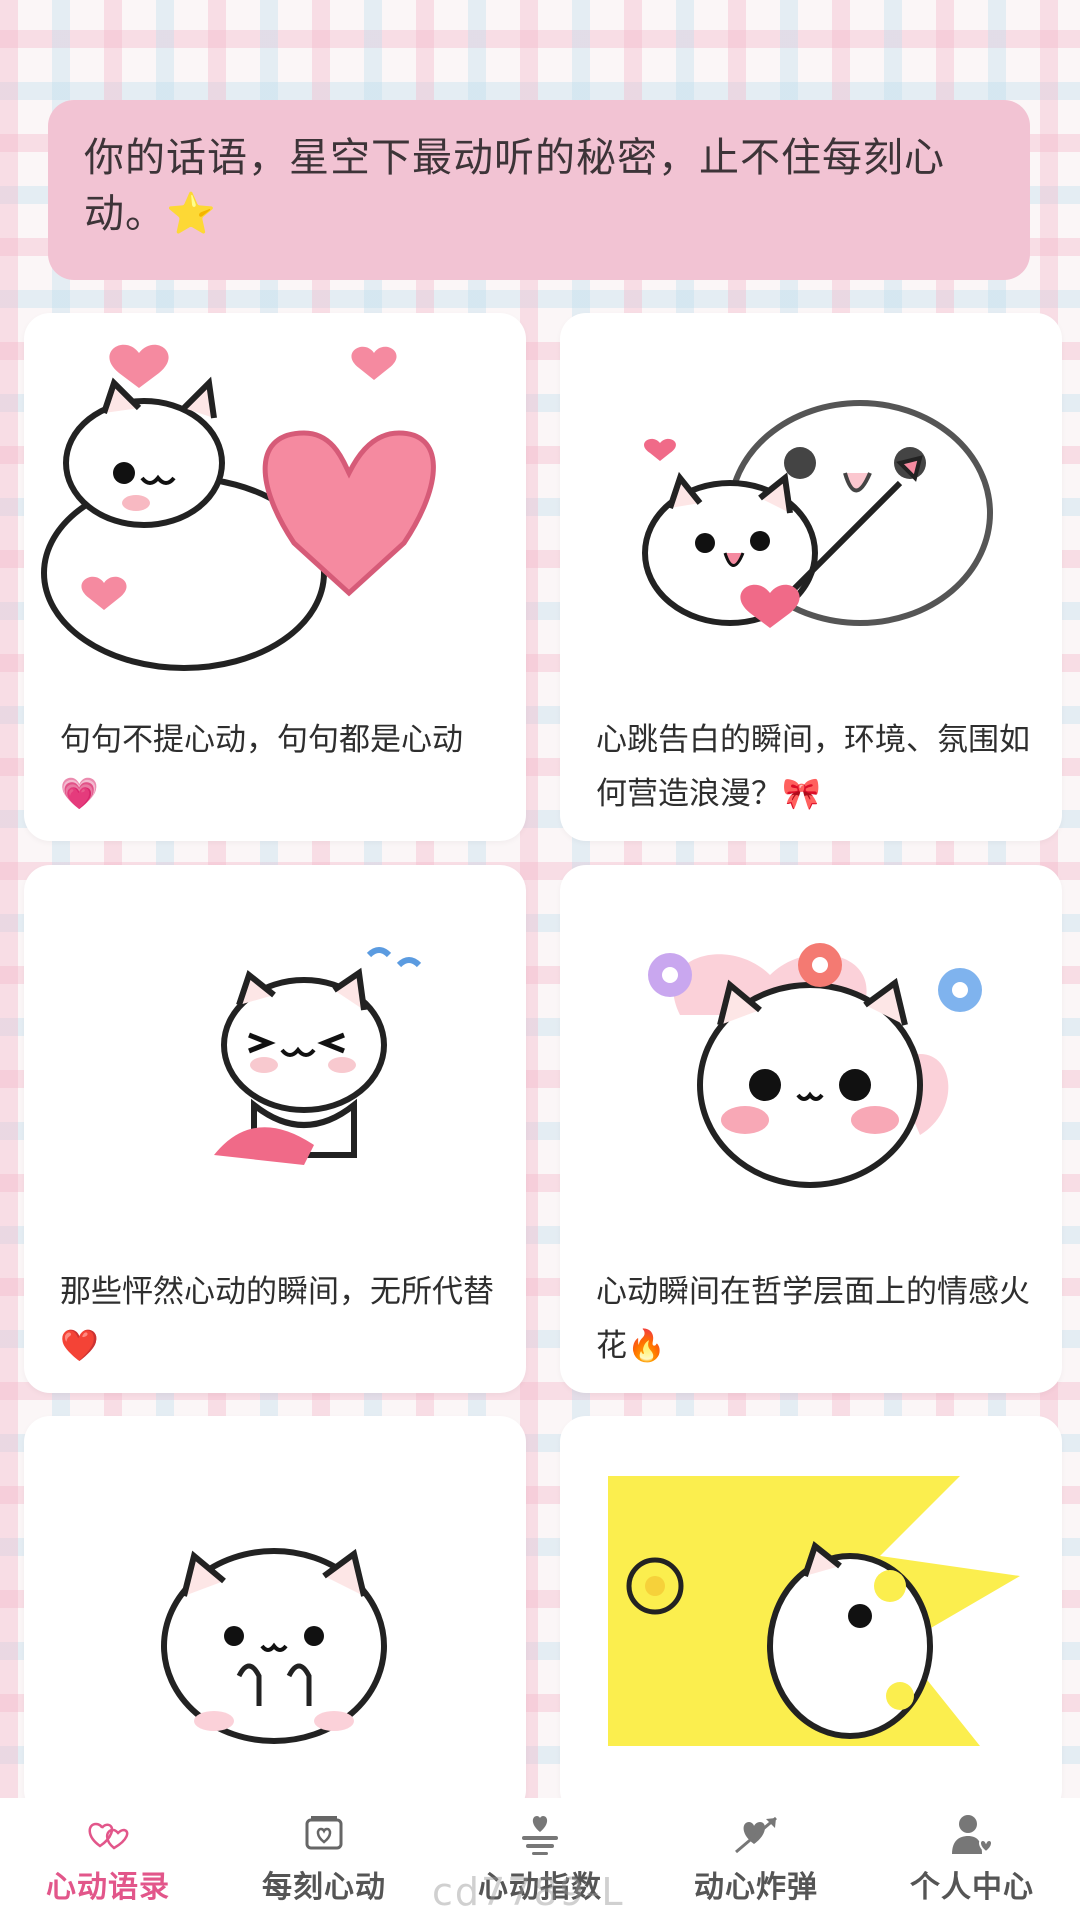  I want to click on watermark: cd7789-L, so click(528, 1892).